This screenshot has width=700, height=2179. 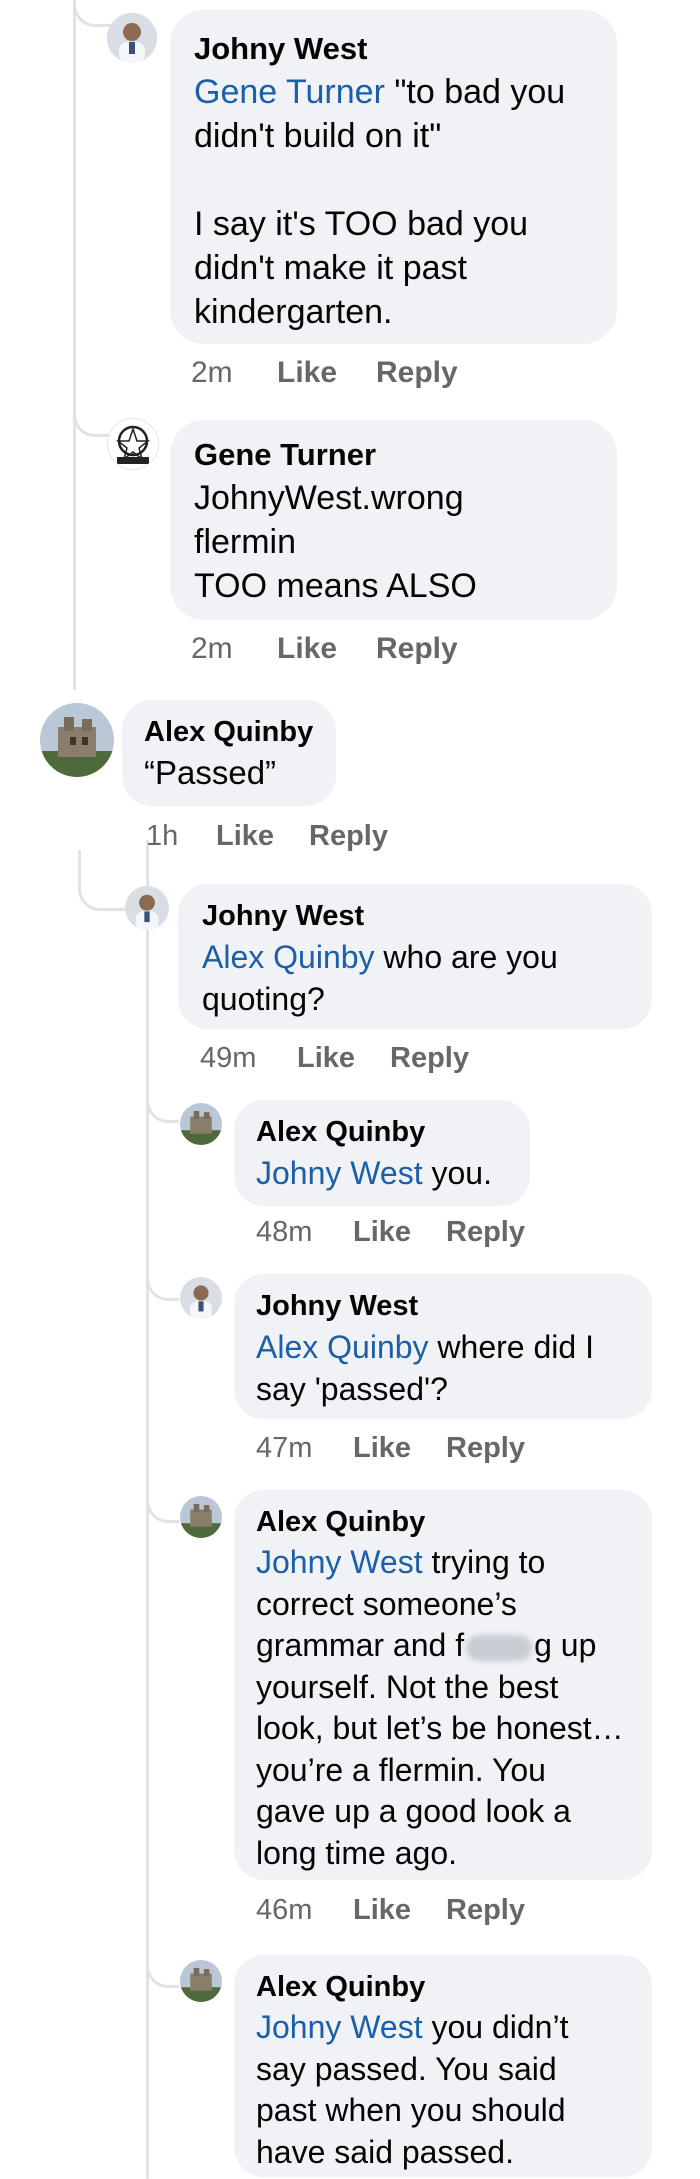 I want to click on comment-actions: 47m Like Reply, so click(x=390, y=1448).